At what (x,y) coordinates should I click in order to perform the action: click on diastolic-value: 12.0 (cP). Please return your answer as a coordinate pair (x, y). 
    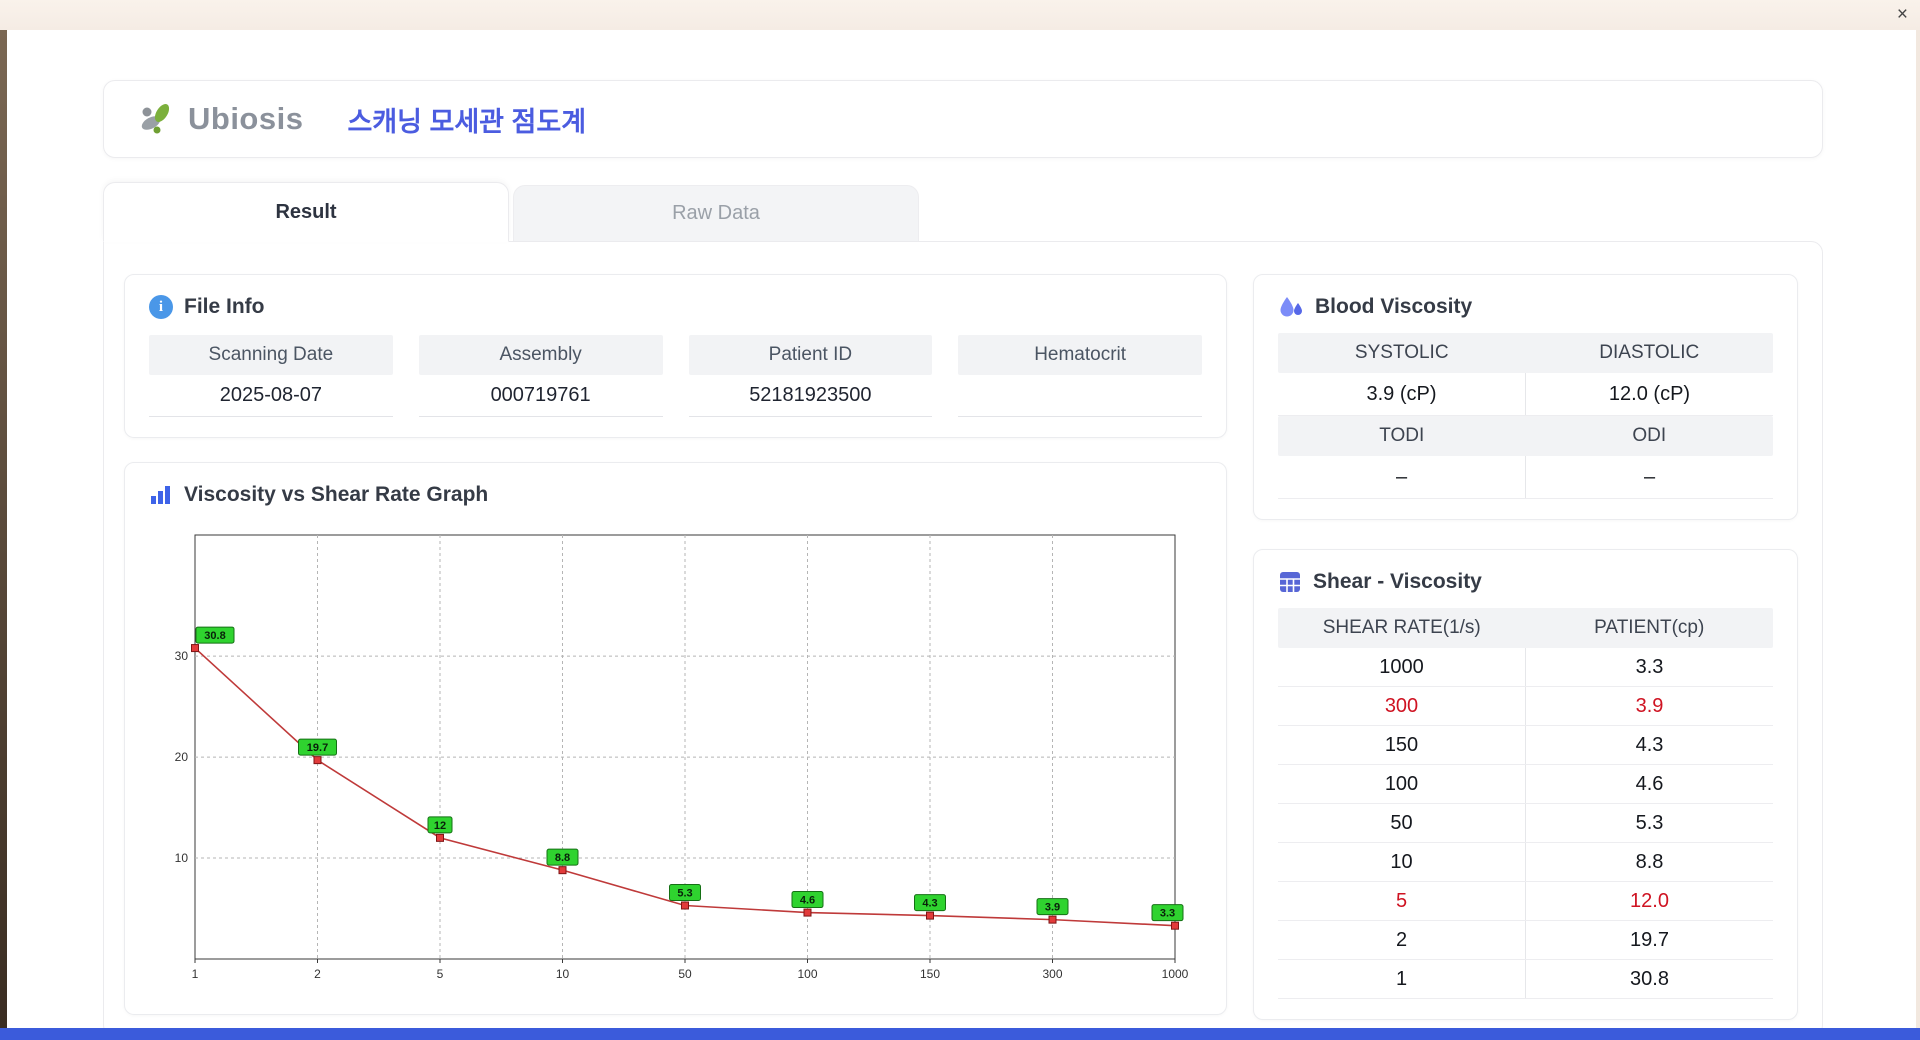
    Looking at the image, I should click on (1649, 394).